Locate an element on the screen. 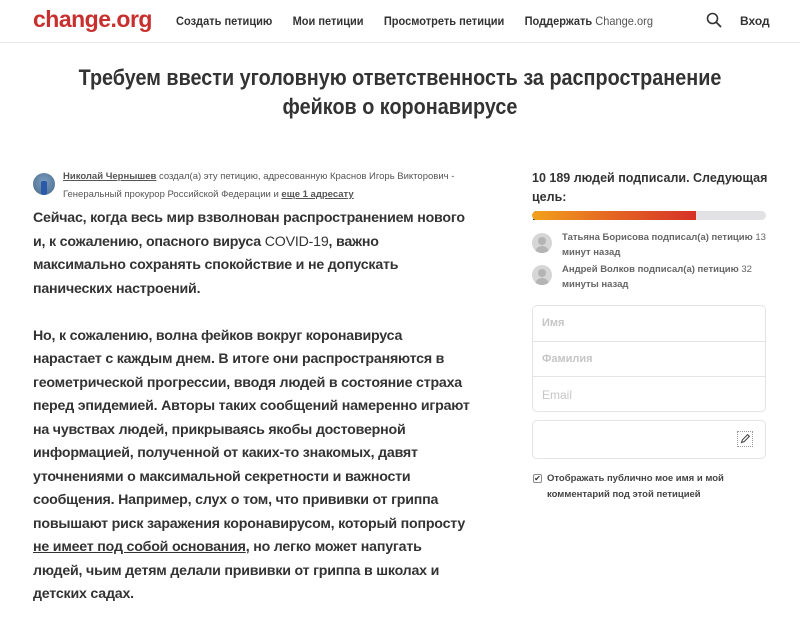 Image resolution: width=800 pixels, height=630 pixels. signer-name: Татьяна Борисова подписал(а) петицию is located at coordinates (657, 237).